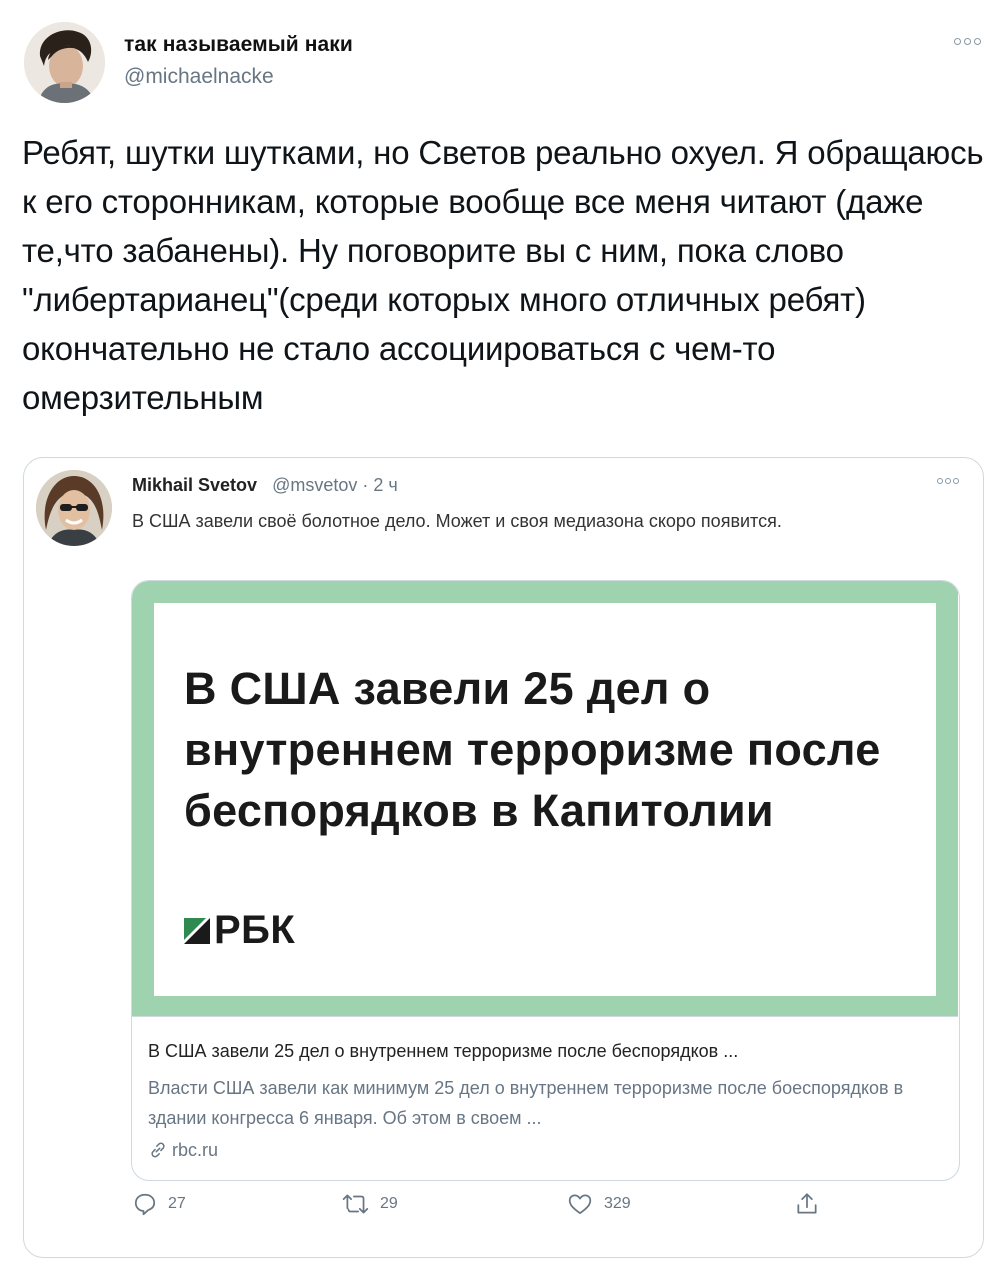  I want to click on action-bar: 27 29 329, so click(504, 1211).